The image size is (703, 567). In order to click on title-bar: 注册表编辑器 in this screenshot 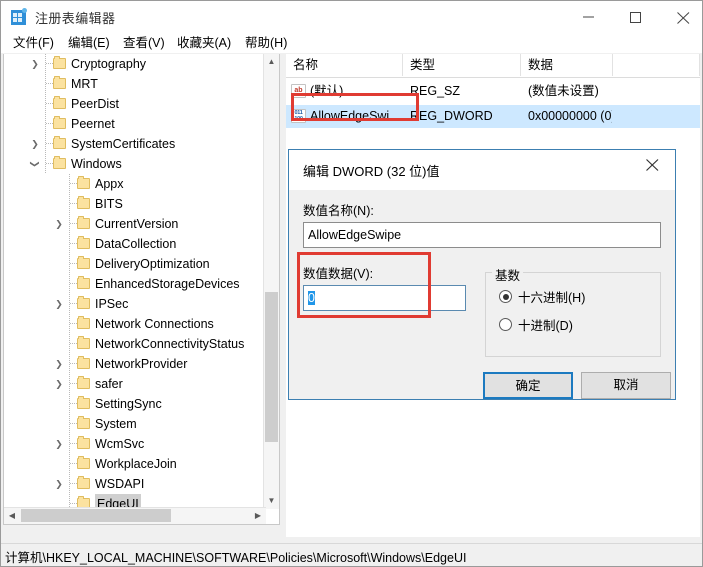, I will do `click(351, 17)`.